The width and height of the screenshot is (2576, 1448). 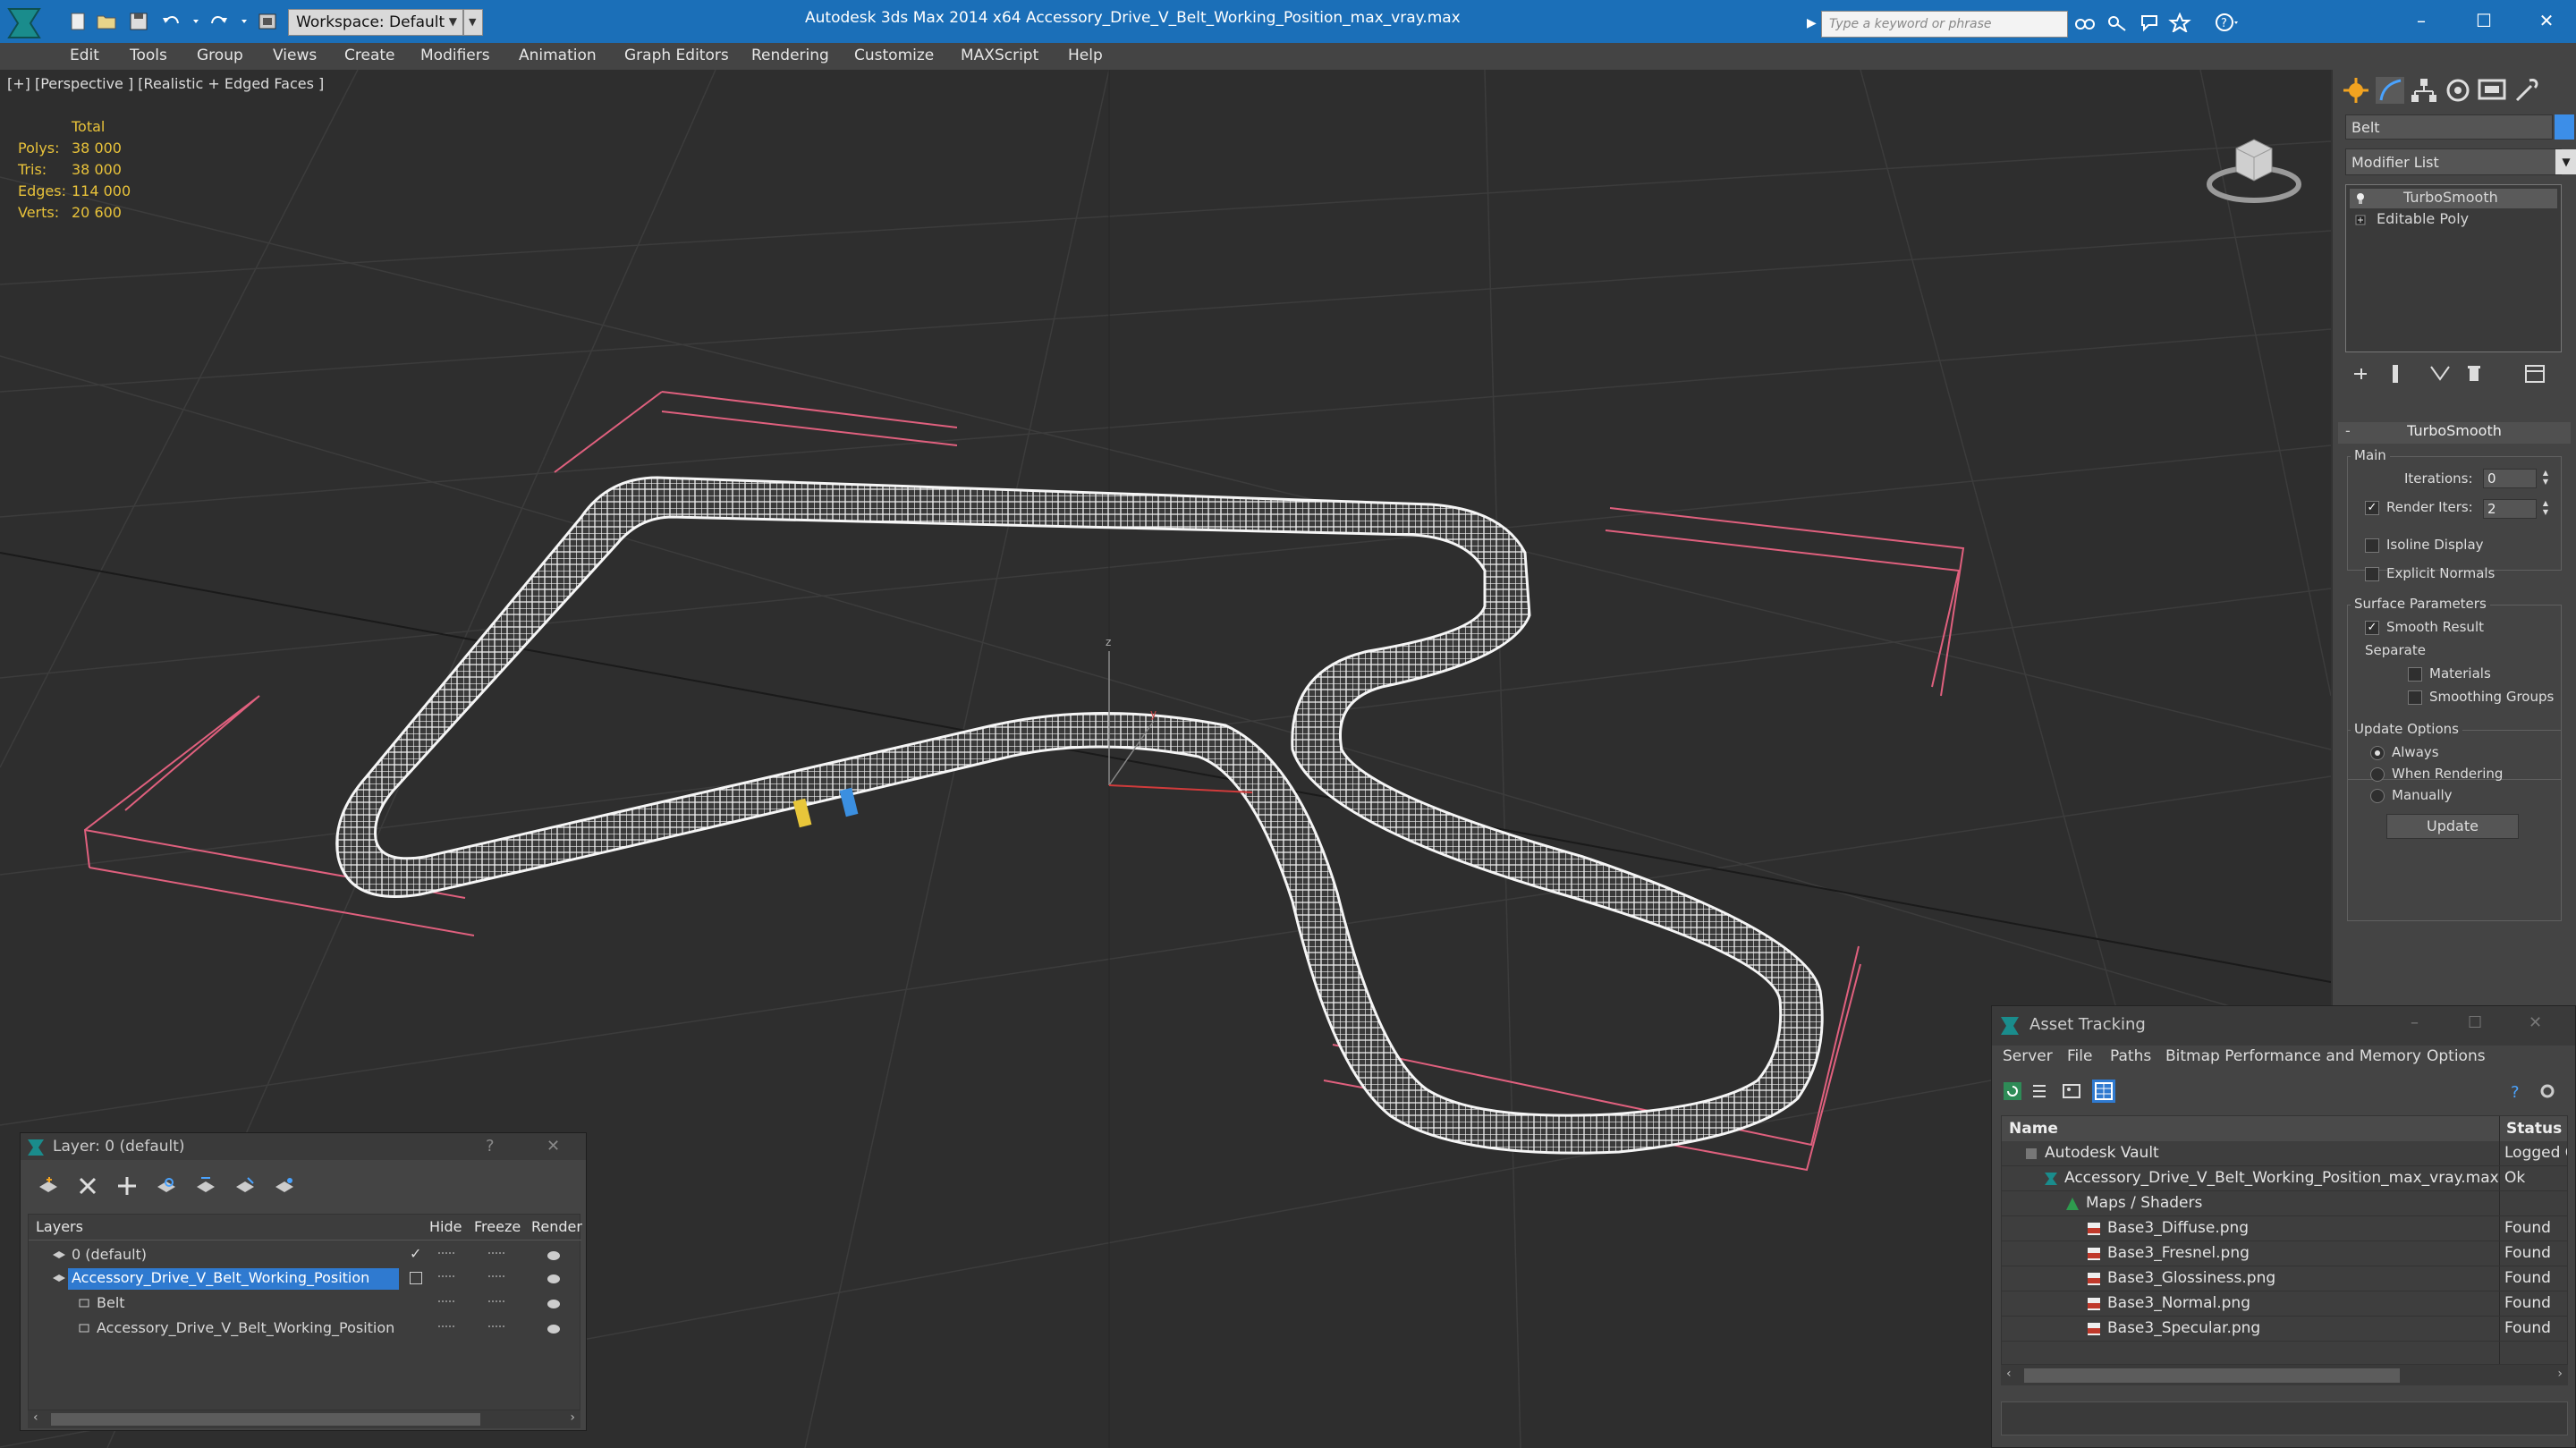 I want to click on binoculars-icon, so click(x=2085, y=22).